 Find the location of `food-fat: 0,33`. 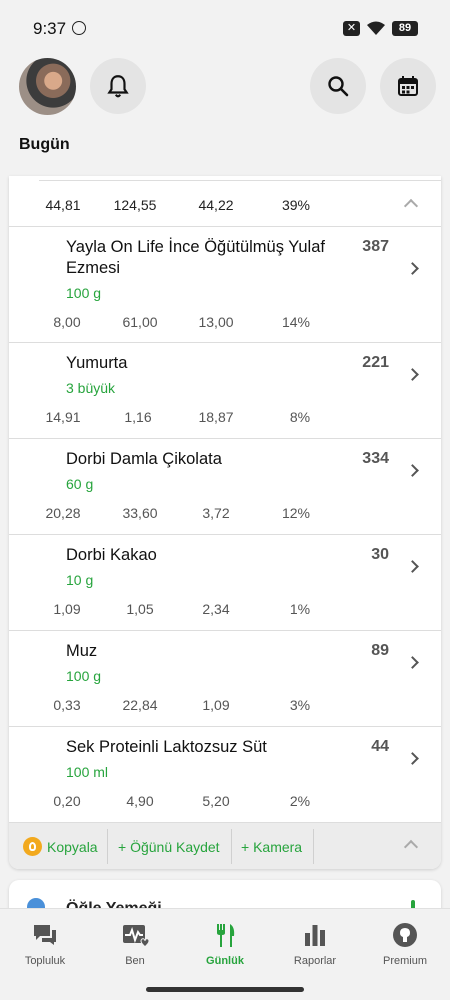

food-fat: 0,33 is located at coordinates (67, 705).